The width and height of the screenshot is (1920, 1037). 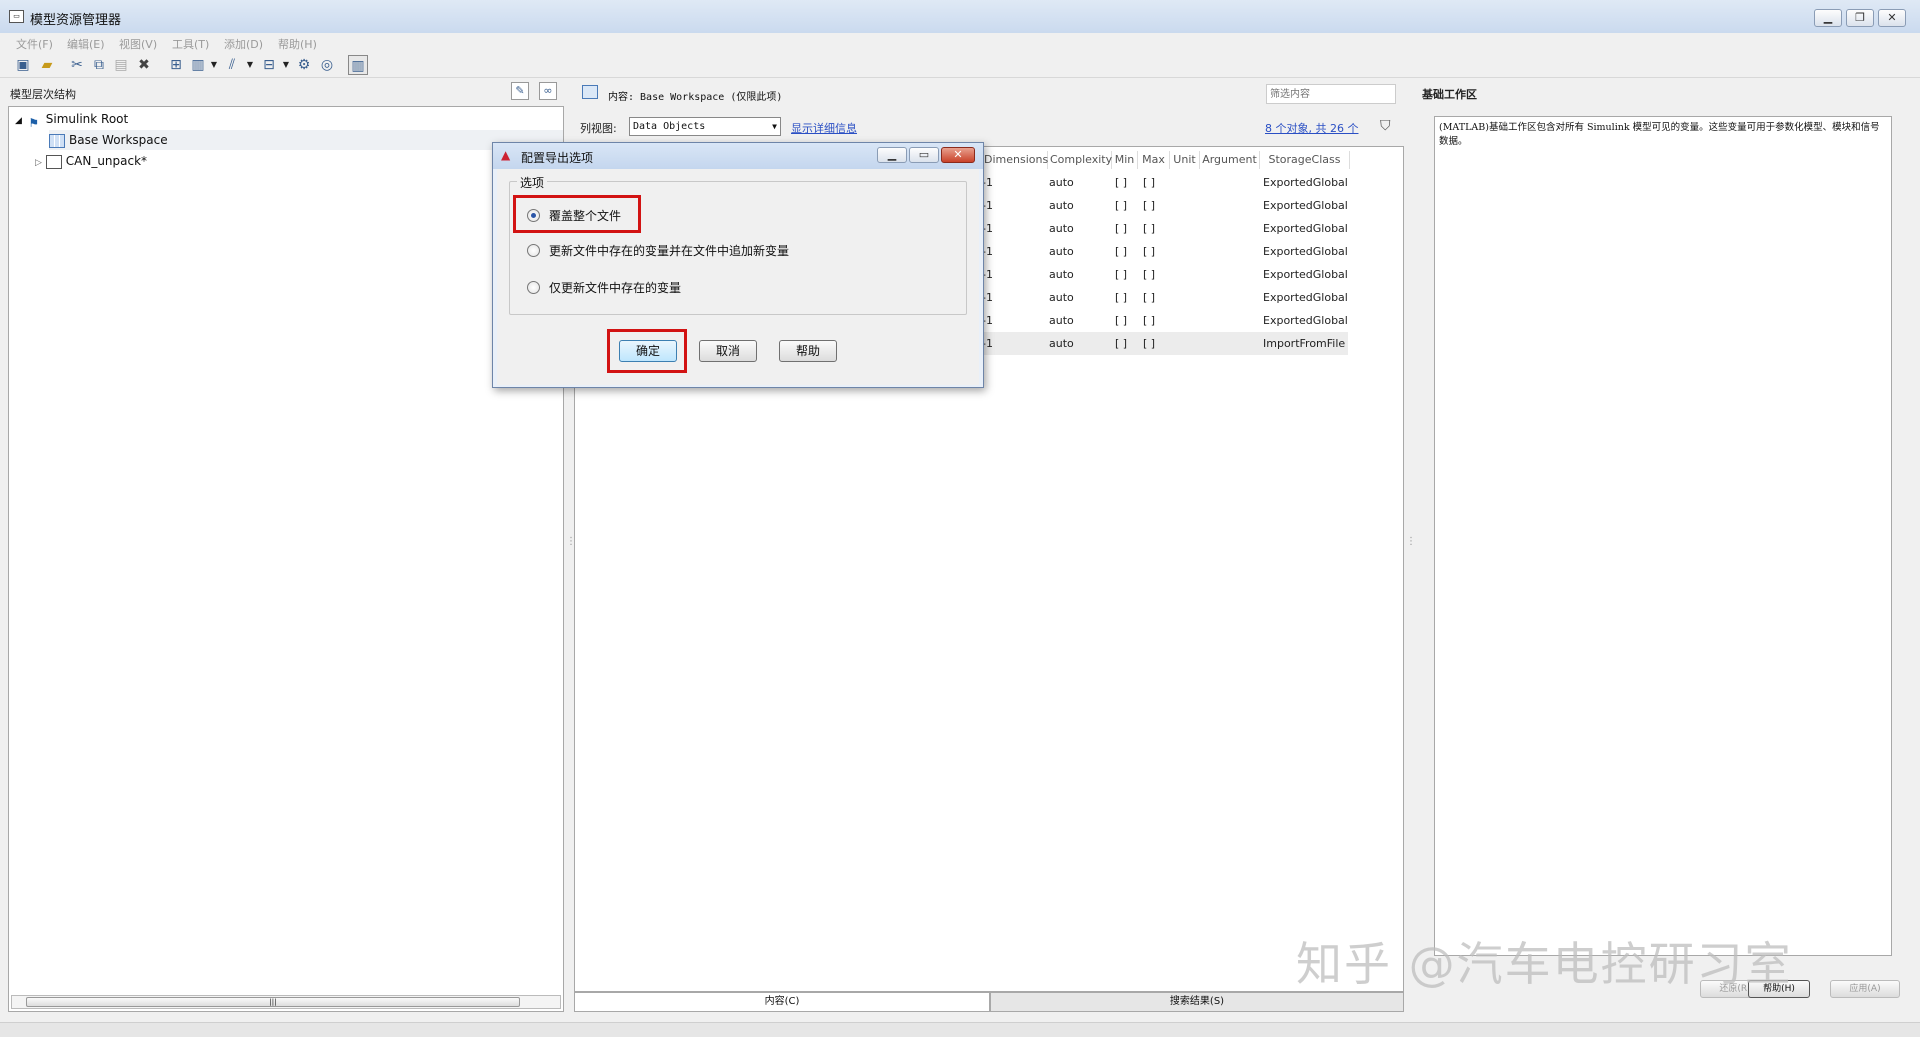 What do you see at coordinates (144, 65) in the screenshot?
I see `delete-icon: ✖` at bounding box center [144, 65].